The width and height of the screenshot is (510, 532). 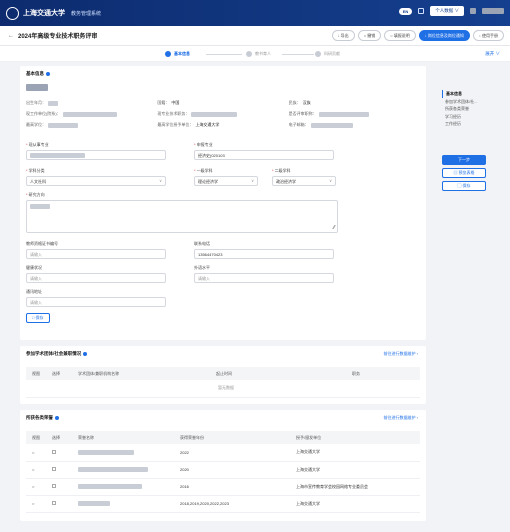 I want to click on year-cell: 2018,2019,2020,2022,2023, so click(x=232, y=504).